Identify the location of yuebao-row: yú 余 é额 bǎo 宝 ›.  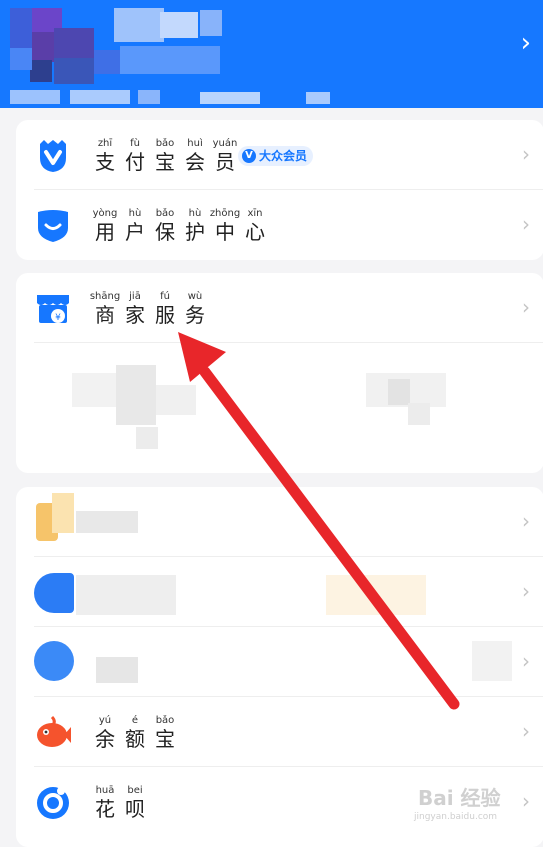
(279, 732).